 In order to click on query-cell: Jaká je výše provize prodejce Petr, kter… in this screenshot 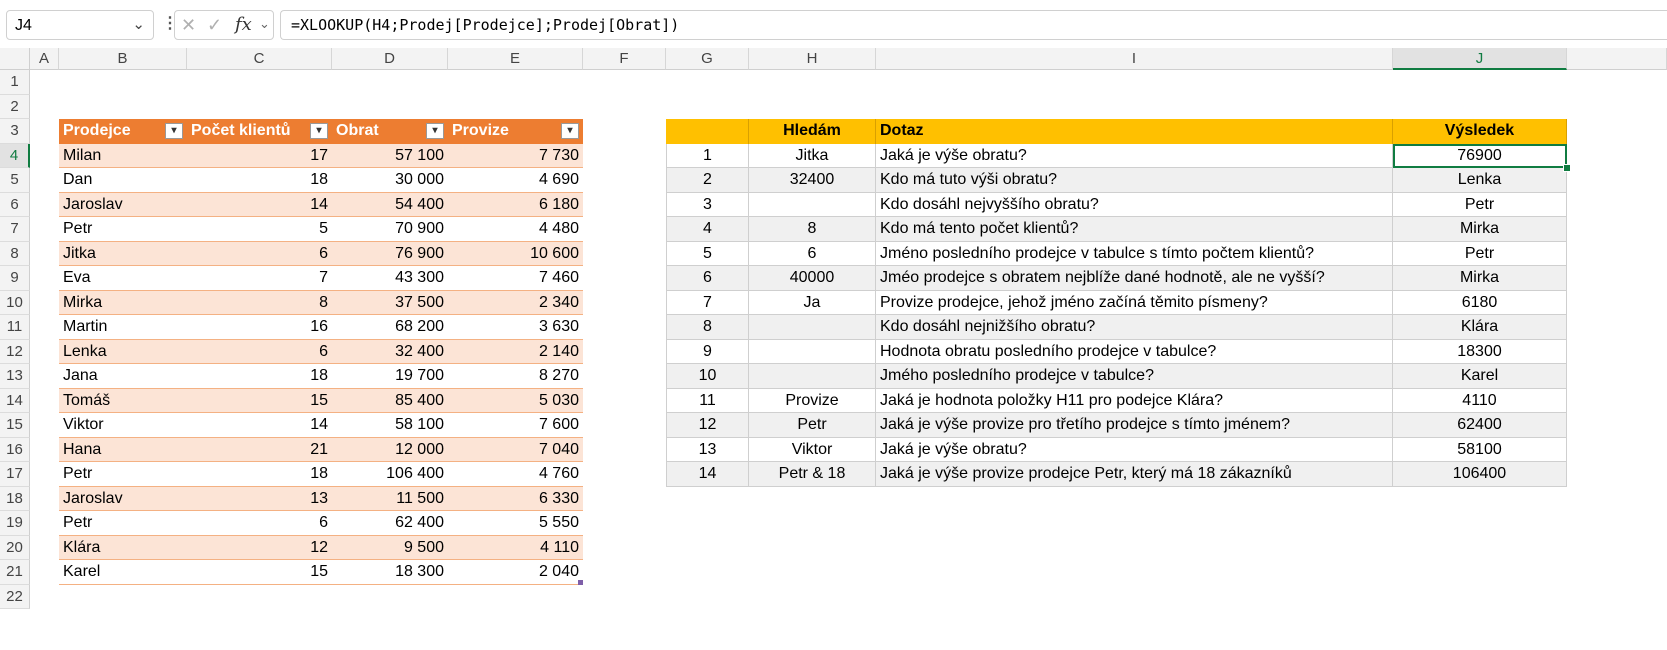, I will do `click(1134, 474)`.